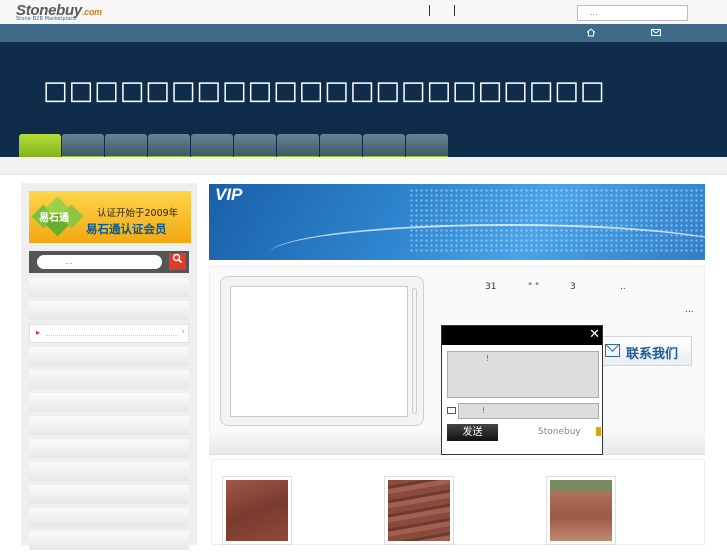 Image resolution: width=727 pixels, height=554 pixels. What do you see at coordinates (522, 335) in the screenshot?
I see `popup-header: ✕` at bounding box center [522, 335].